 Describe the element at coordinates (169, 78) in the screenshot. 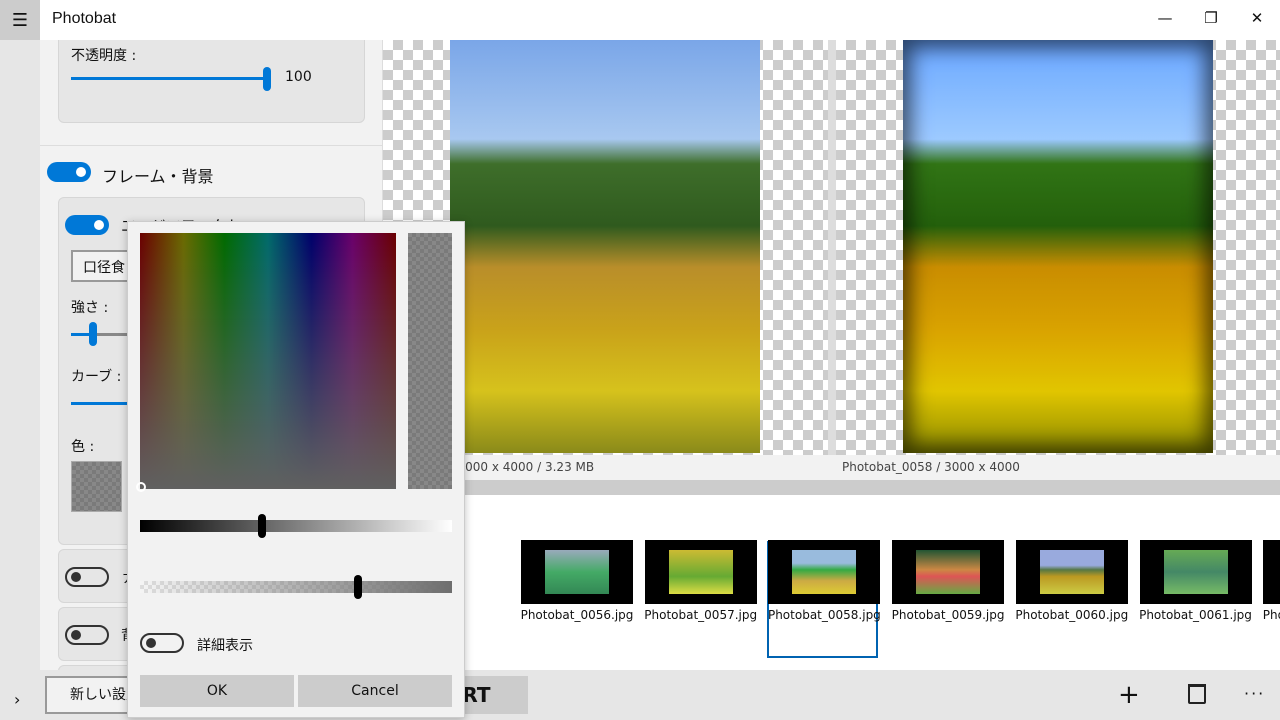

I see `opacity-slider-track` at that location.